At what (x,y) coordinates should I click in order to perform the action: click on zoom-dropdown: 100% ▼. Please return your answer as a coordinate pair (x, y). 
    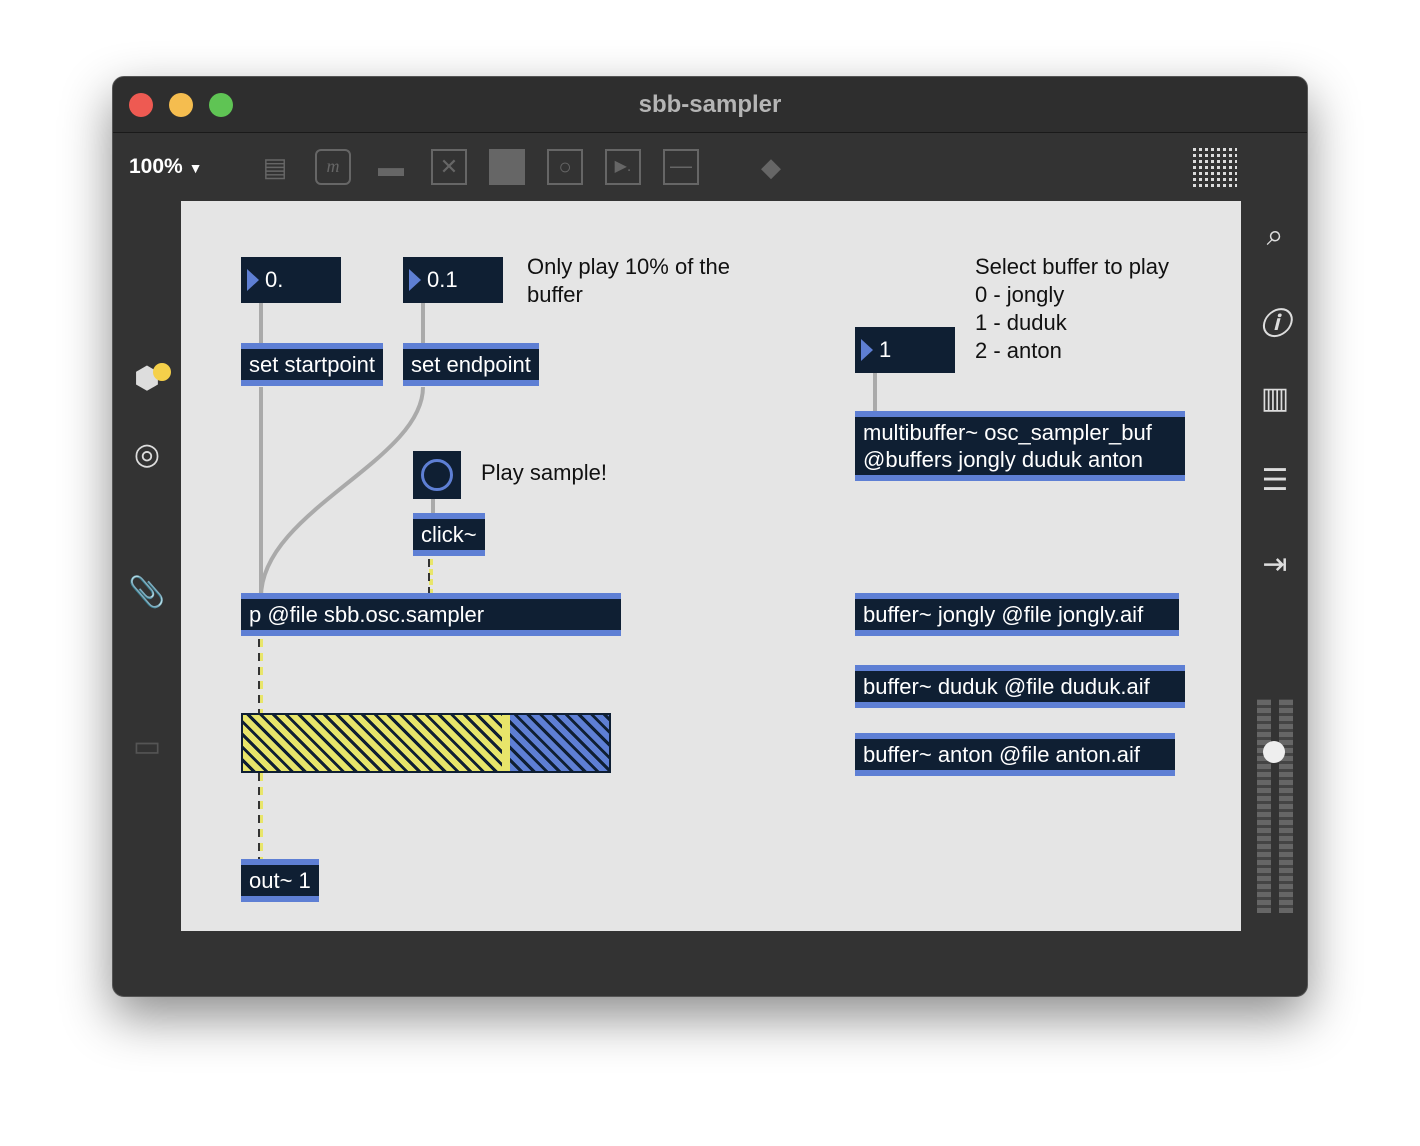
    Looking at the image, I should click on (165, 167).